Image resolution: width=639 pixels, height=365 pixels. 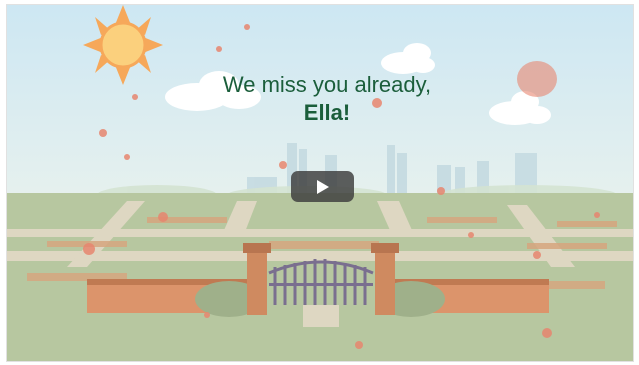 I want to click on farewell-message-line: We miss you already,, so click(x=327, y=84).